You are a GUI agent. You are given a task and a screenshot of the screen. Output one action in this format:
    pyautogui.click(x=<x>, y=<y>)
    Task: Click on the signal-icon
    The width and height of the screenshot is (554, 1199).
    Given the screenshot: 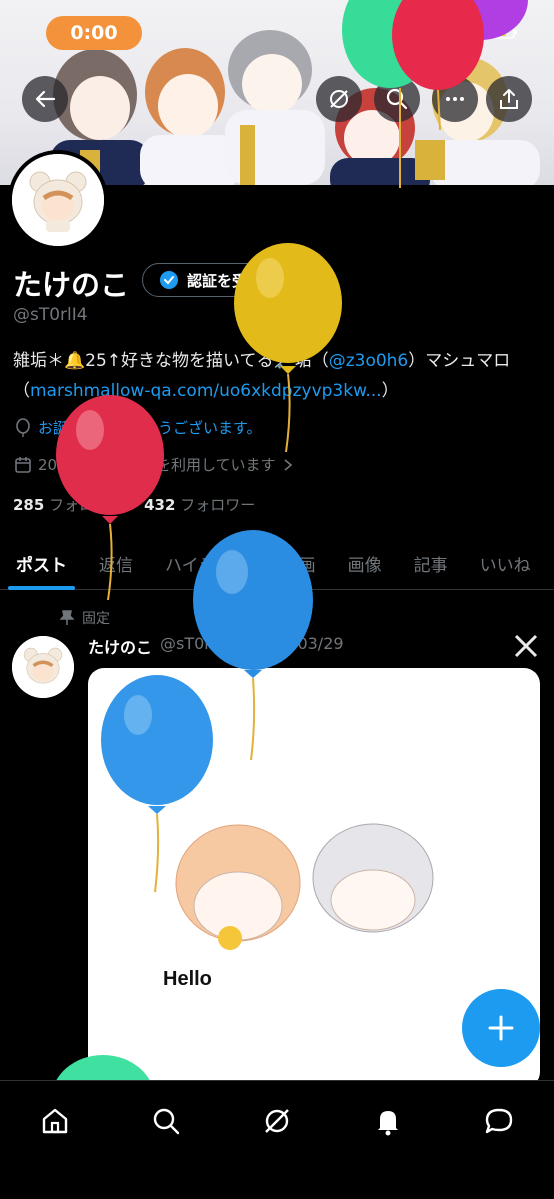 What is the action you would take?
    pyautogui.click(x=437, y=32)
    